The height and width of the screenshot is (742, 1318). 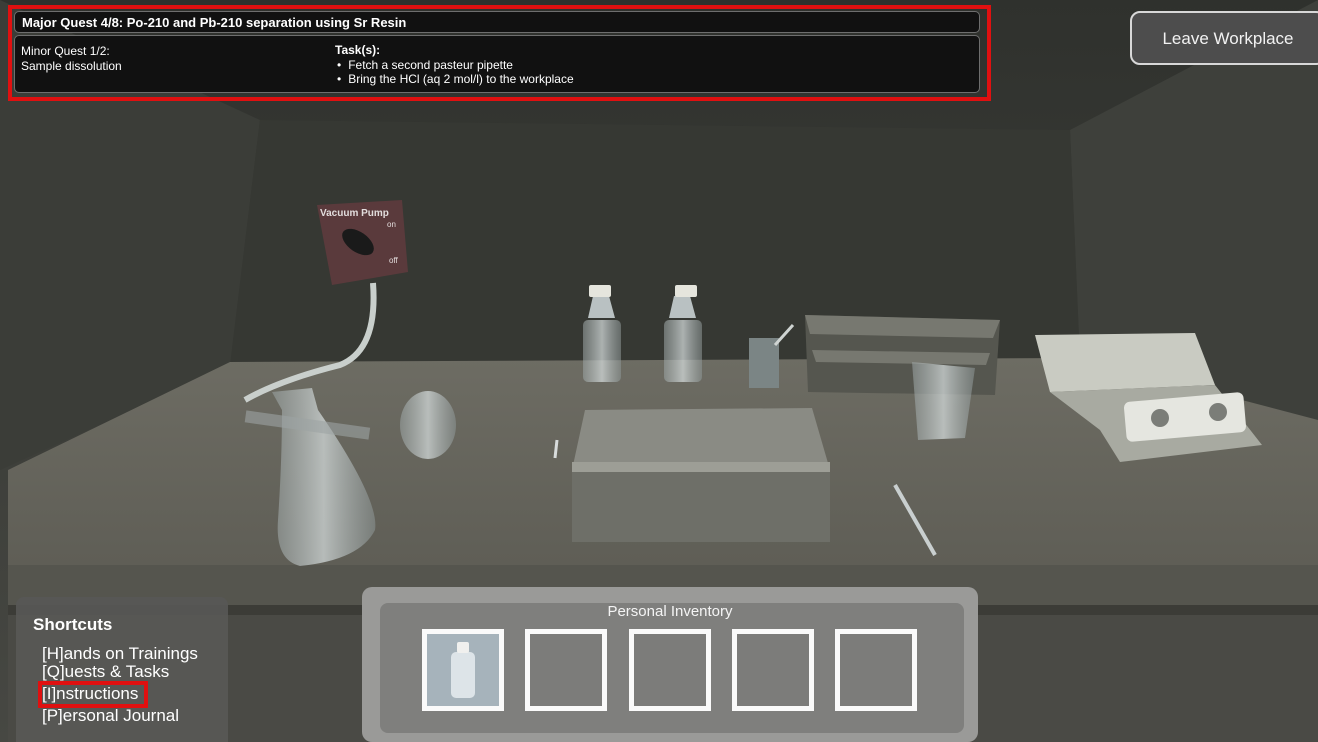 What do you see at coordinates (110, 716) in the screenshot?
I see `shortcut-personal-journal: [P]ersonal Journal` at bounding box center [110, 716].